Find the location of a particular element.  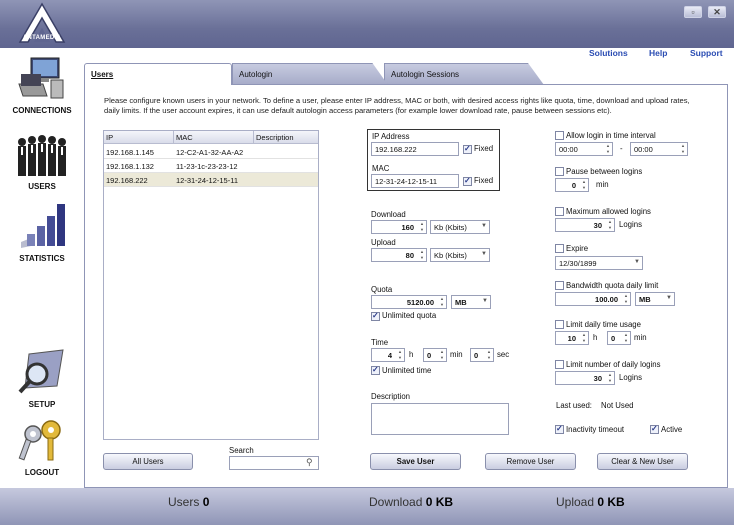

tab-autologin: Autologin is located at coordinates (310, 74).